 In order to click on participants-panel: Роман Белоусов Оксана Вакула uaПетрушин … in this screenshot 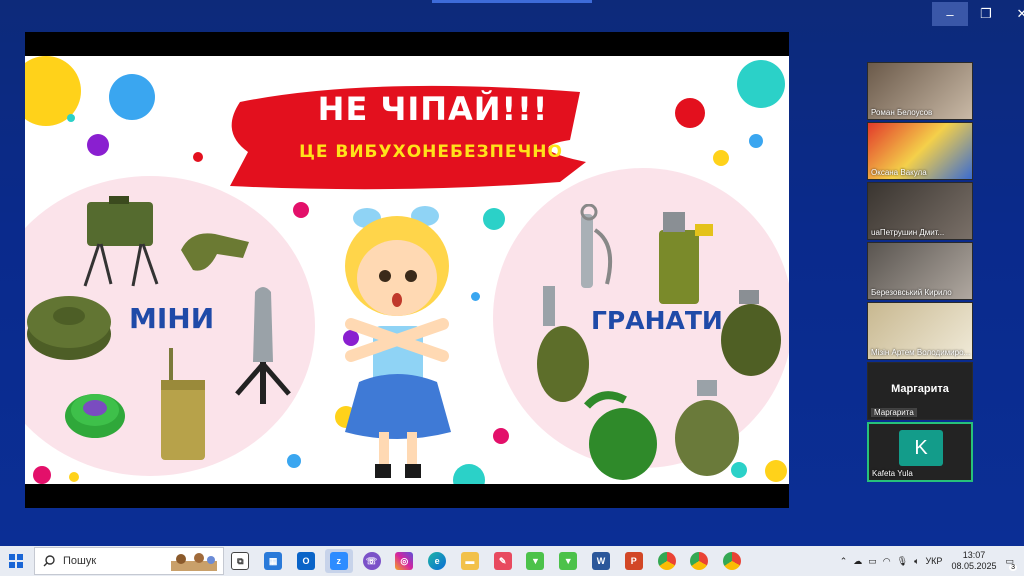, I will do `click(921, 273)`.